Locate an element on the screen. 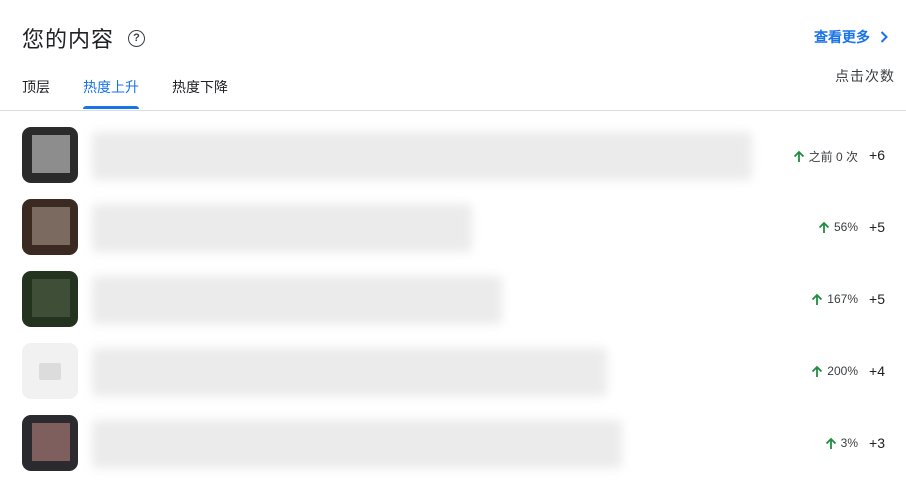 Image resolution: width=906 pixels, height=491 pixels. list-item: 167% +5 is located at coordinates (453, 304).